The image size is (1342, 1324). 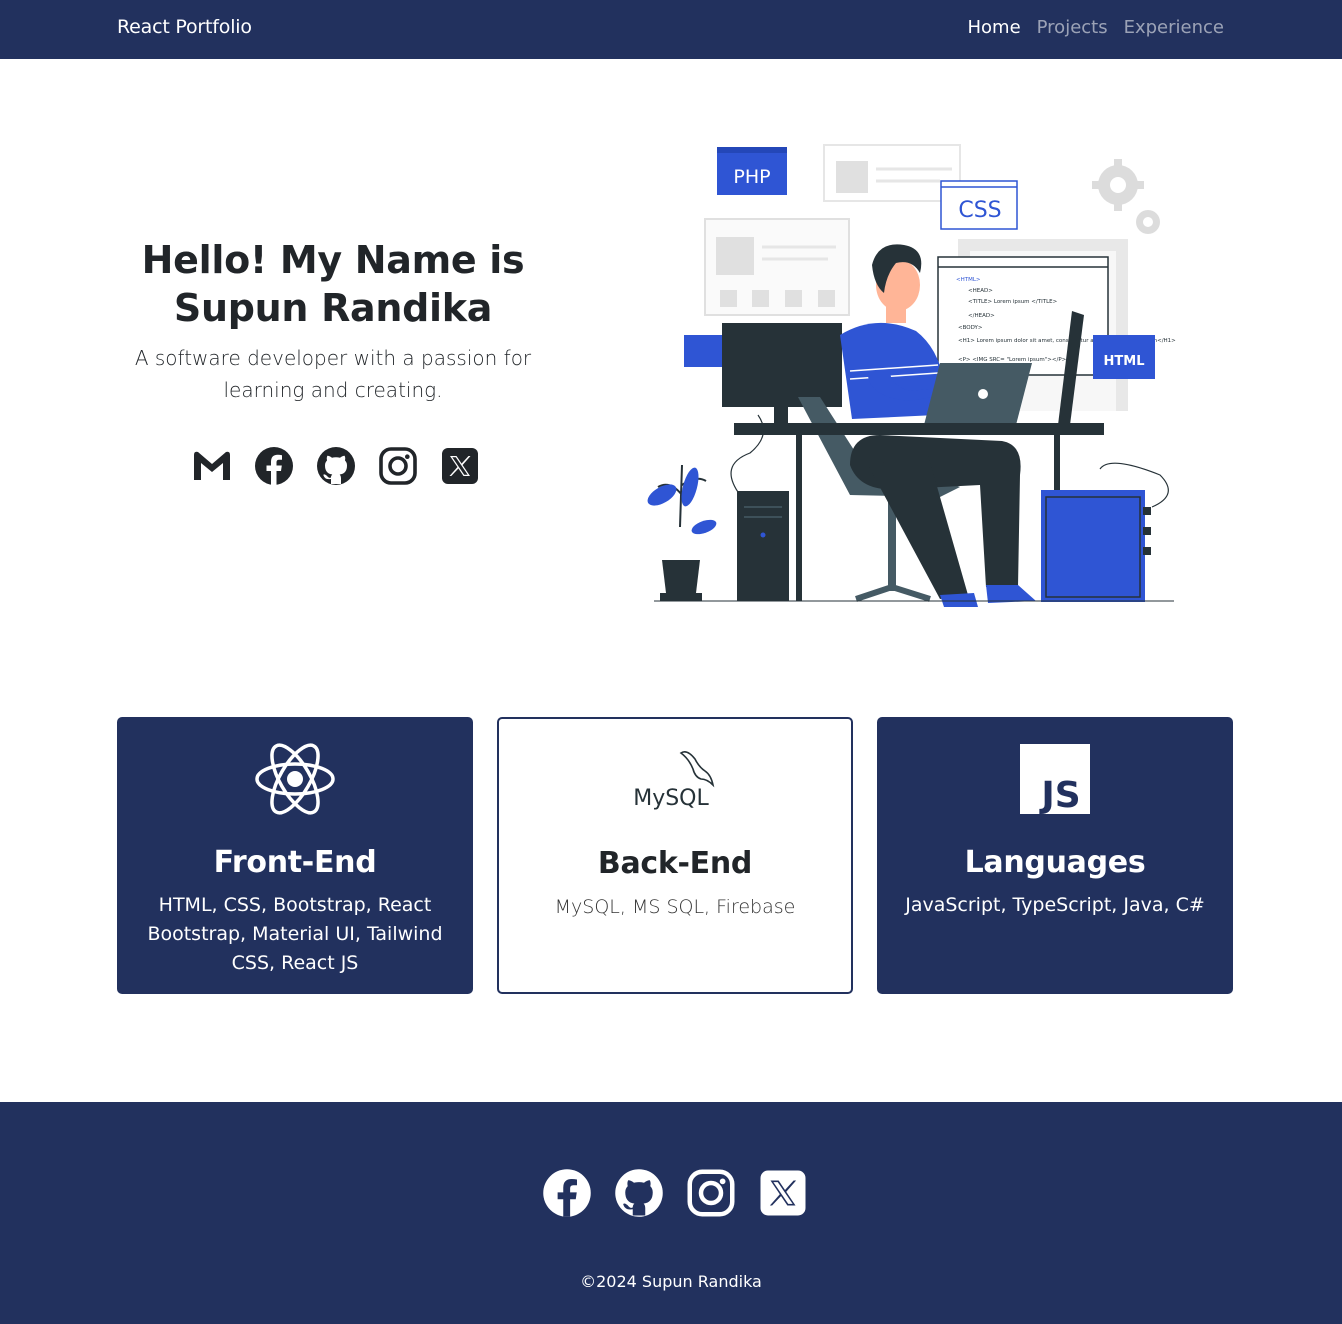 I want to click on html-tag-label: HTML, so click(x=1124, y=361).